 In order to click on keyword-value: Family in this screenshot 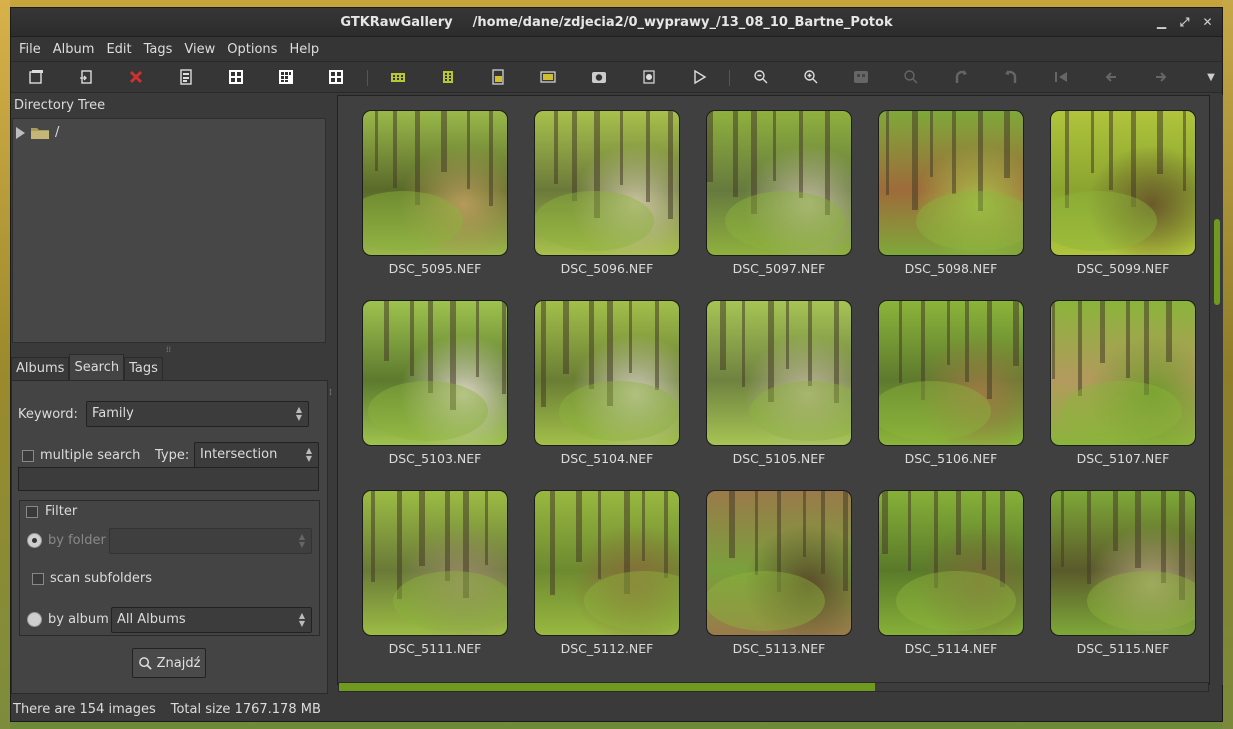, I will do `click(113, 413)`.